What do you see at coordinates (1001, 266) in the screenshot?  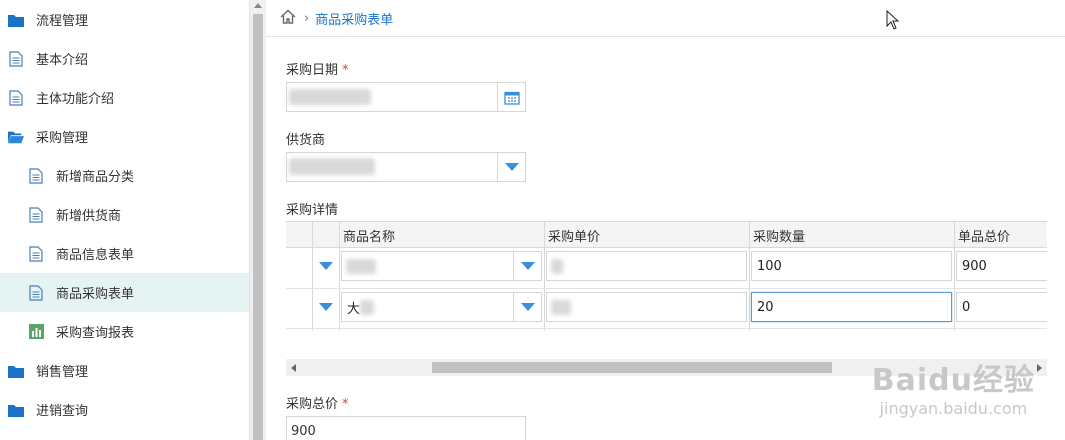 I see `subtotal-input: 900` at bounding box center [1001, 266].